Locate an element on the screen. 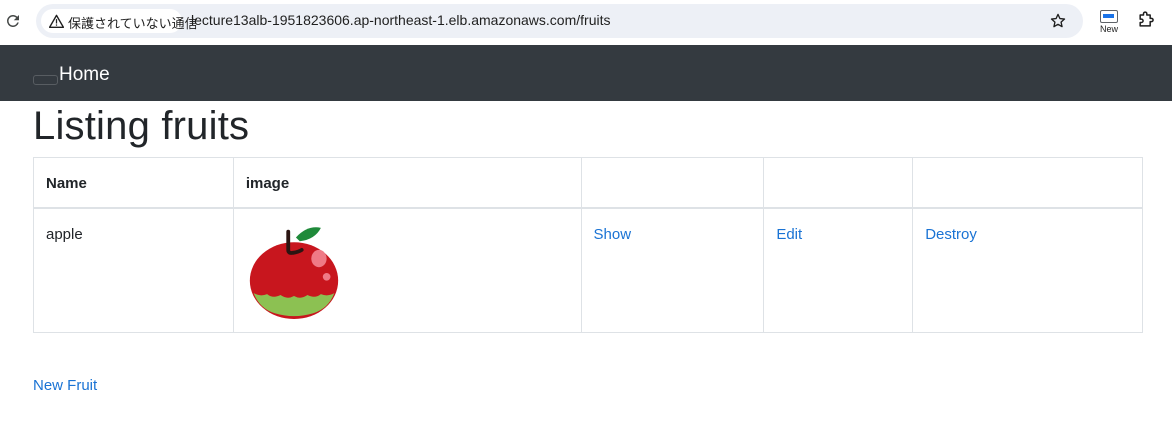 The width and height of the screenshot is (1172, 437). extension-window-icon is located at coordinates (1109, 16).